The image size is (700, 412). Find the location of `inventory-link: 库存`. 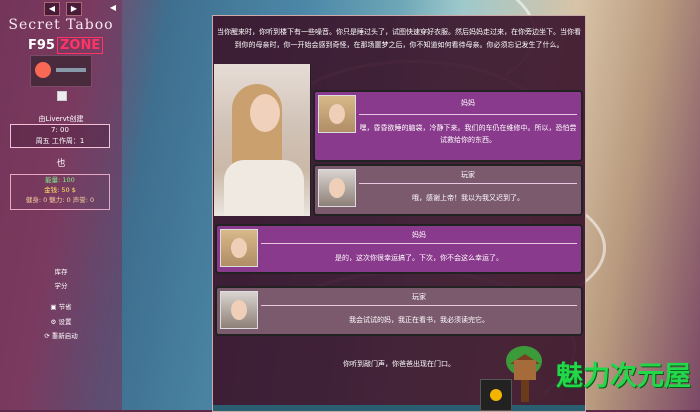

inventory-link: 库存 is located at coordinates (61, 271).